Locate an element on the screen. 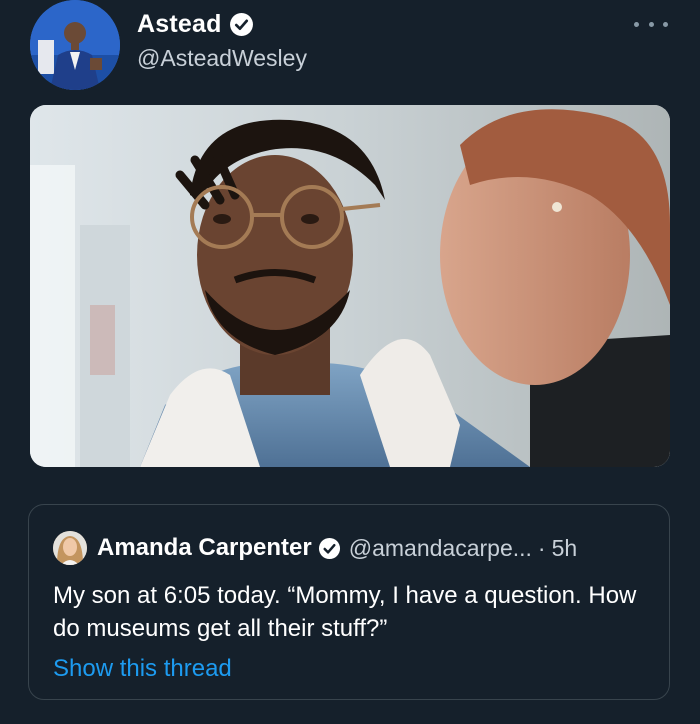  display-name-row: Astead is located at coordinates (222, 24).